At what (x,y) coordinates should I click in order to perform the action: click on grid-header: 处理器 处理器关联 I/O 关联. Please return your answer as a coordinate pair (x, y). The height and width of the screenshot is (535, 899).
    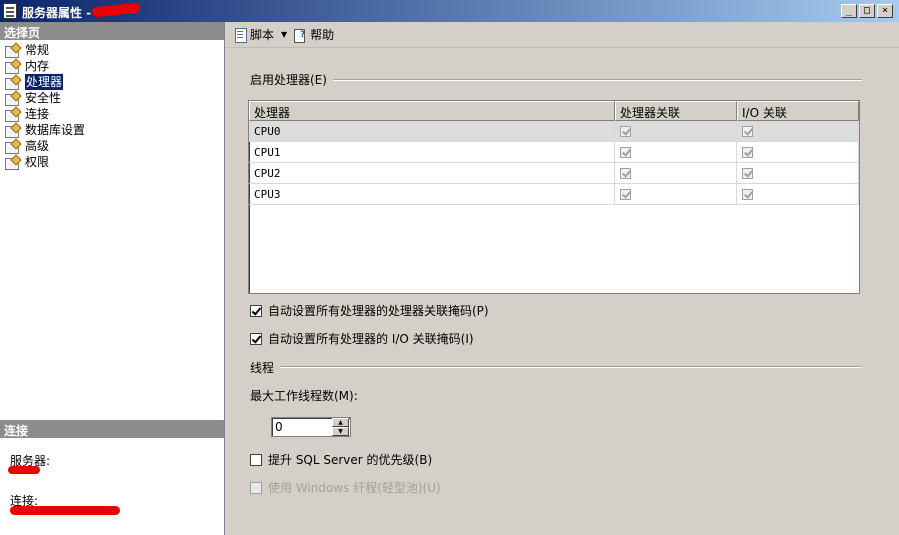
    Looking at the image, I should click on (554, 111).